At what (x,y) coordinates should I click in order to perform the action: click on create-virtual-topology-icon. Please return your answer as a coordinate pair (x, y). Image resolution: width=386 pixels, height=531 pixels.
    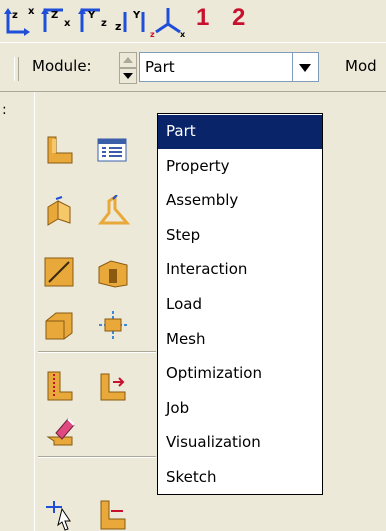
    Looking at the image, I should click on (60, 430).